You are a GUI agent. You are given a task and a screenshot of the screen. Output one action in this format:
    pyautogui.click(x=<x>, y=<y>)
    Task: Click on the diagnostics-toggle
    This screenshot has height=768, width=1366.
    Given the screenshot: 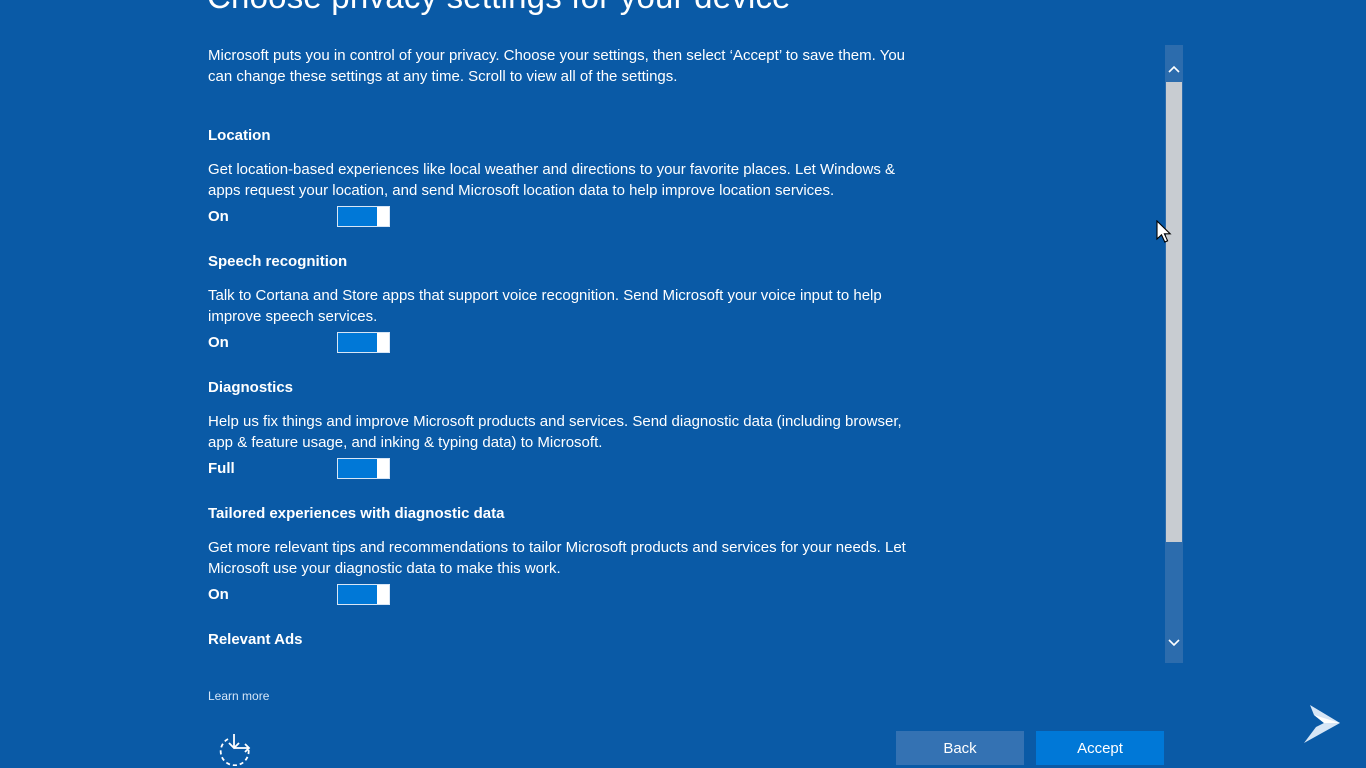 What is the action you would take?
    pyautogui.click(x=363, y=468)
    